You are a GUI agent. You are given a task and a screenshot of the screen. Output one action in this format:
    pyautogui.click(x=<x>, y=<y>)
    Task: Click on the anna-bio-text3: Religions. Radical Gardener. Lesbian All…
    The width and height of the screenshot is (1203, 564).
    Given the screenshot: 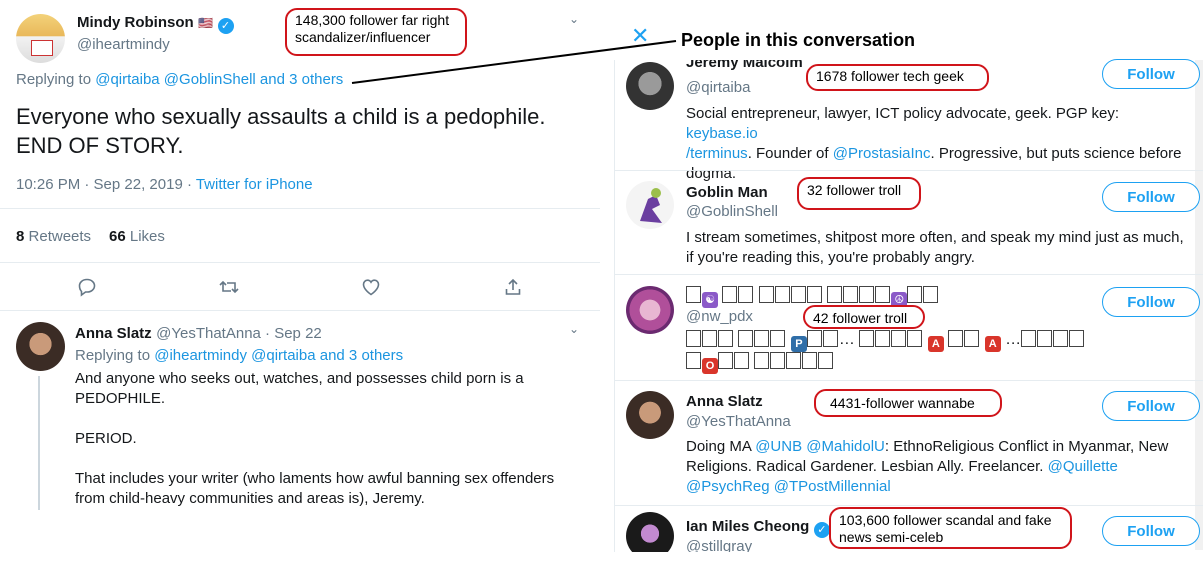 What is the action you would take?
    pyautogui.click(x=867, y=466)
    